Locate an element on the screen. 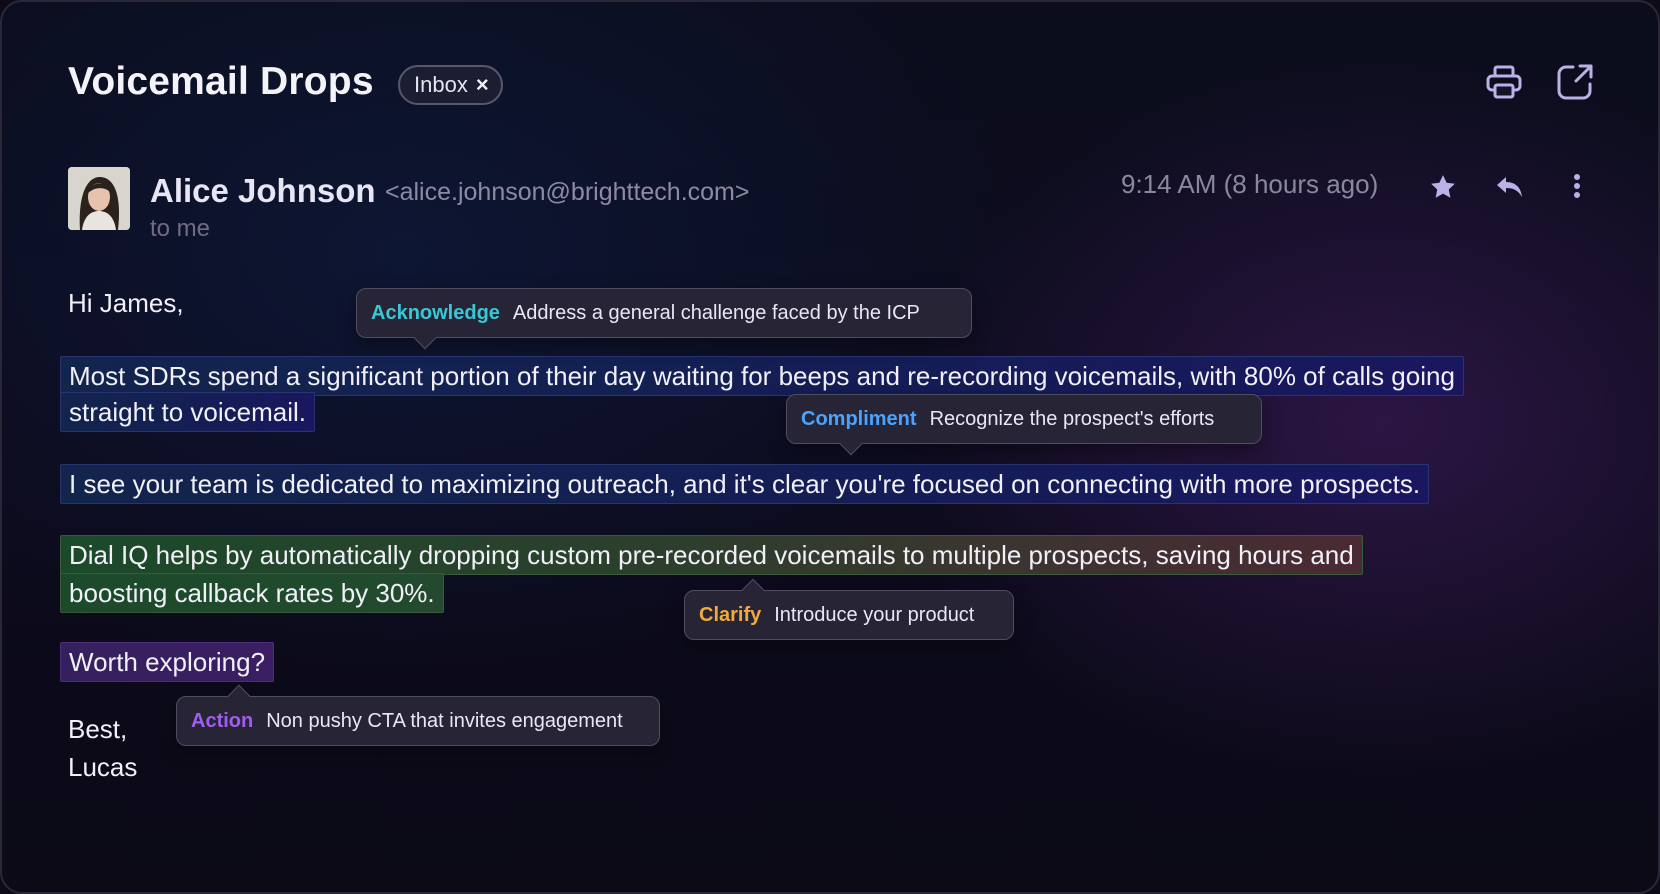 This screenshot has height=894, width=1660. label-chip-text: Inbox is located at coordinates (441, 84).